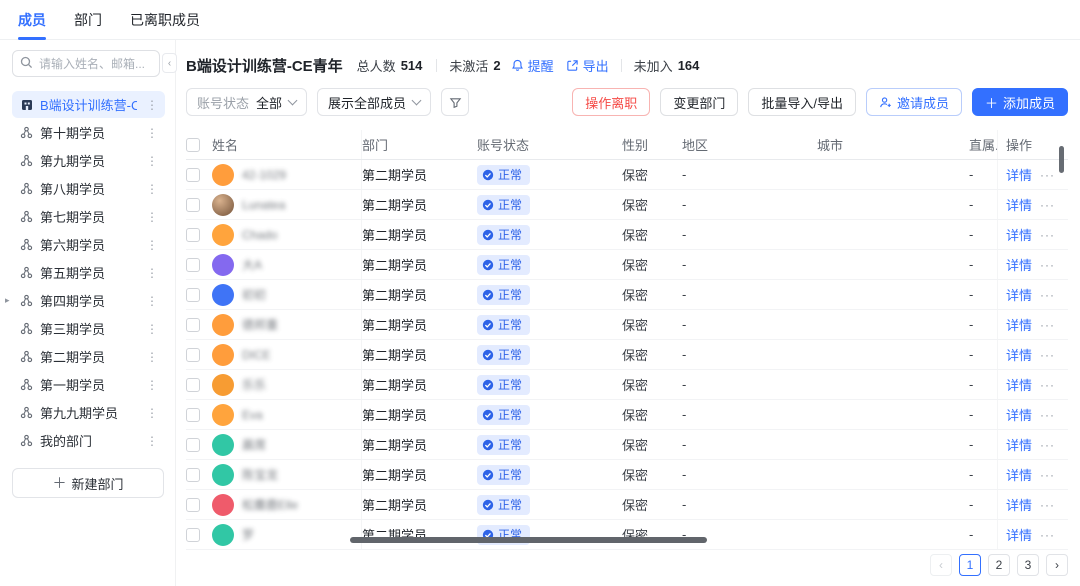  I want to click on sidebar-department-item: ▸ 第六期学员 ⋮, so click(88, 244).